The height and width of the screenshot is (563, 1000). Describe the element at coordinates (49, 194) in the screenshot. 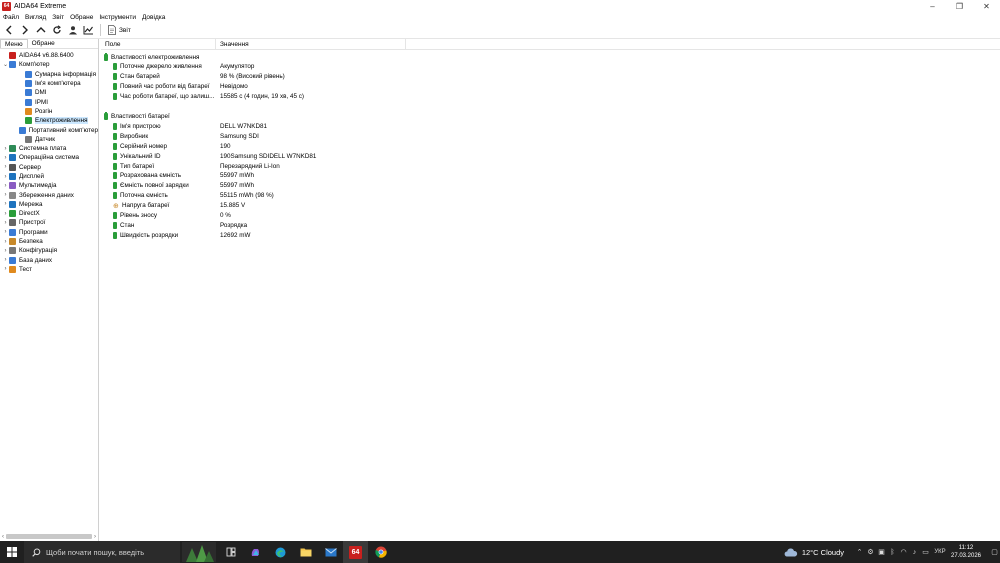

I see `tree-item: › Збереження даних` at that location.